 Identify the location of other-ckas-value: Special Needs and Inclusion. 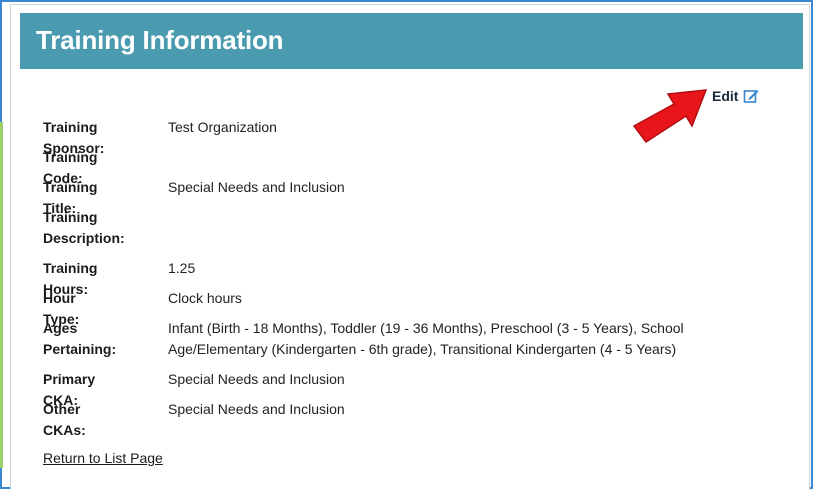
(256, 409).